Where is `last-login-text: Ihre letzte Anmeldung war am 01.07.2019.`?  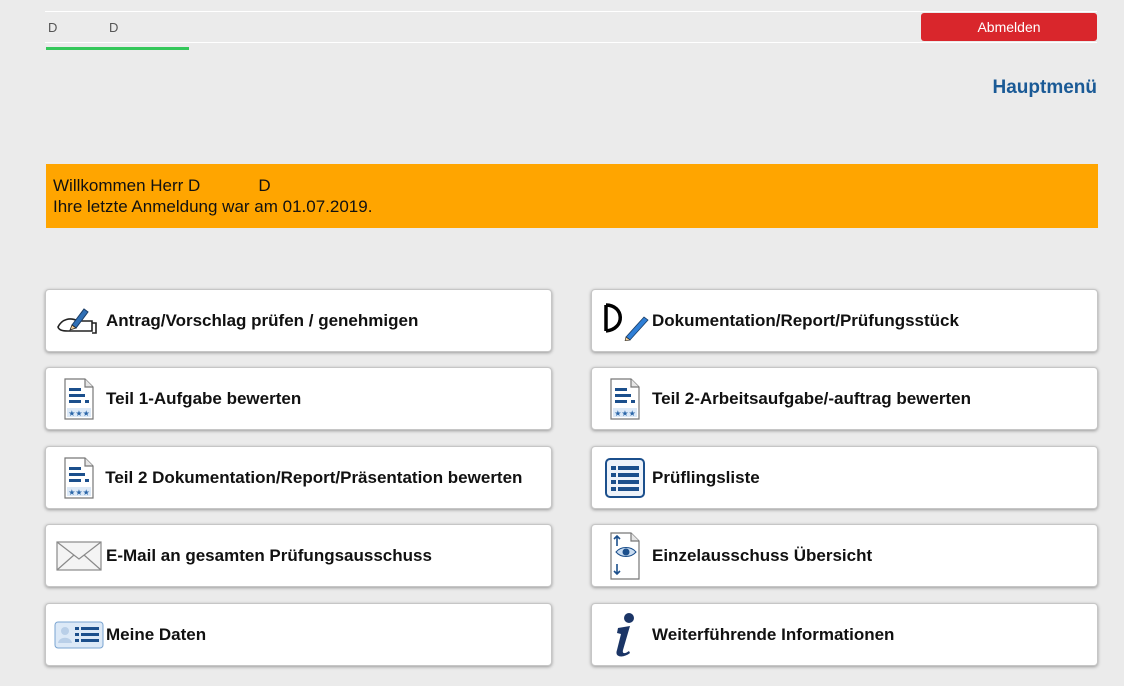 last-login-text: Ihre letzte Anmeldung war am 01.07.2019. is located at coordinates (213, 206).